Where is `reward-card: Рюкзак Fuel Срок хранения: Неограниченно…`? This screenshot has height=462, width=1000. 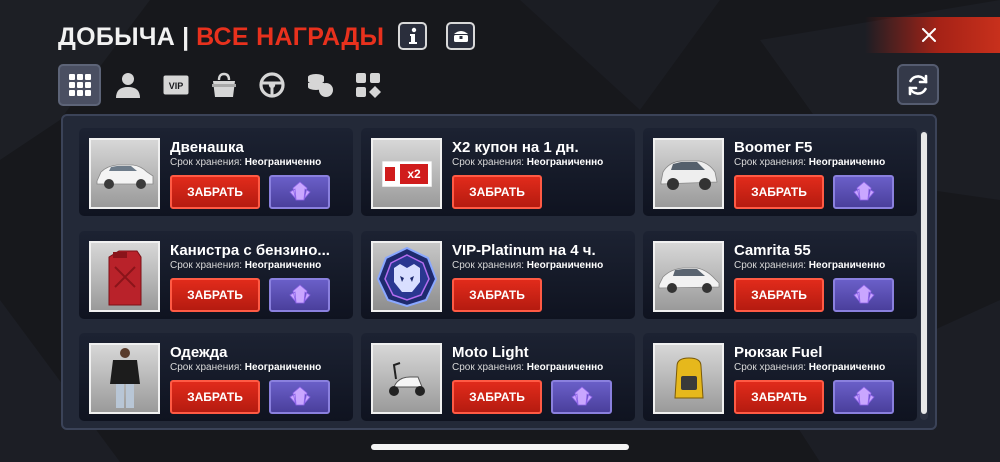
reward-card: Рюкзак Fuel Срок хранения: Неограниченно… is located at coordinates (780, 377).